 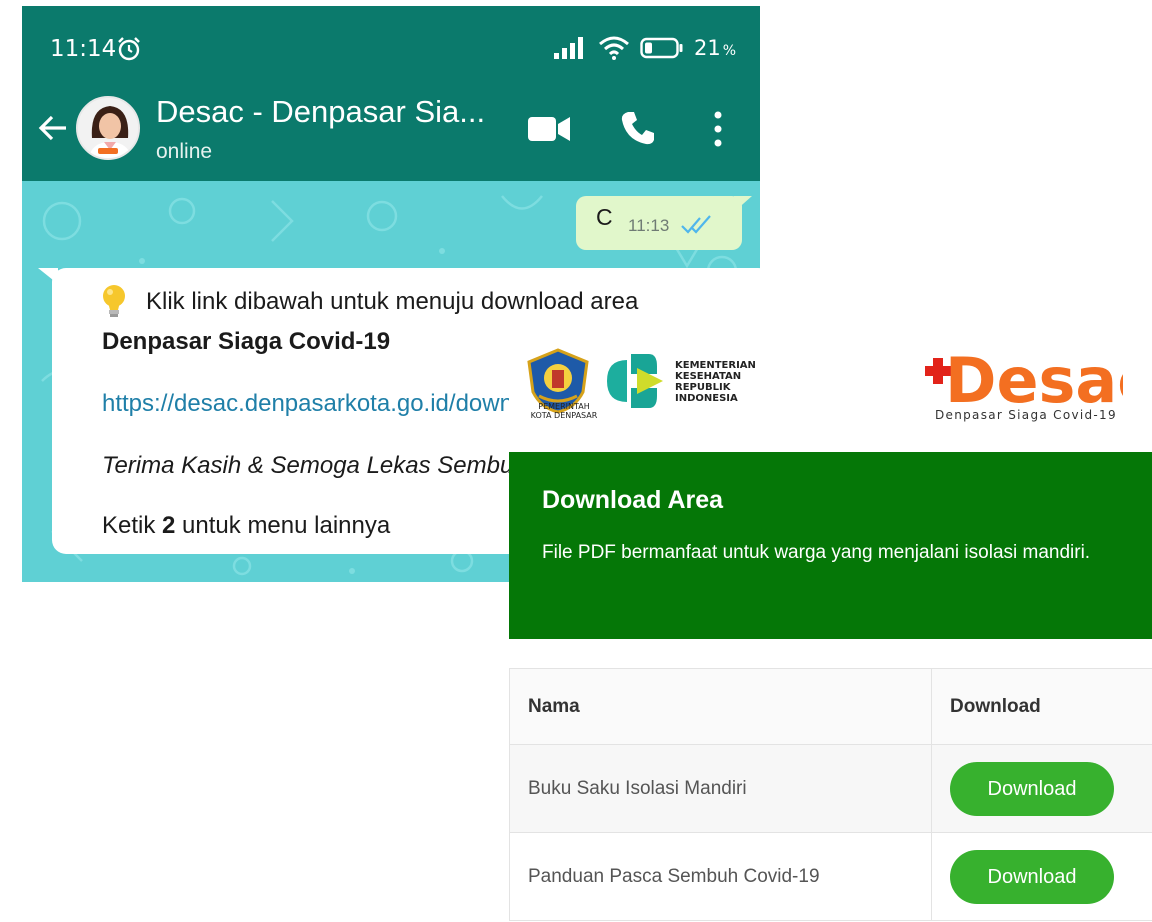 What do you see at coordinates (720, 876) in the screenshot?
I see `file-name: Panduan Pasca Sembuh Covid-19` at bounding box center [720, 876].